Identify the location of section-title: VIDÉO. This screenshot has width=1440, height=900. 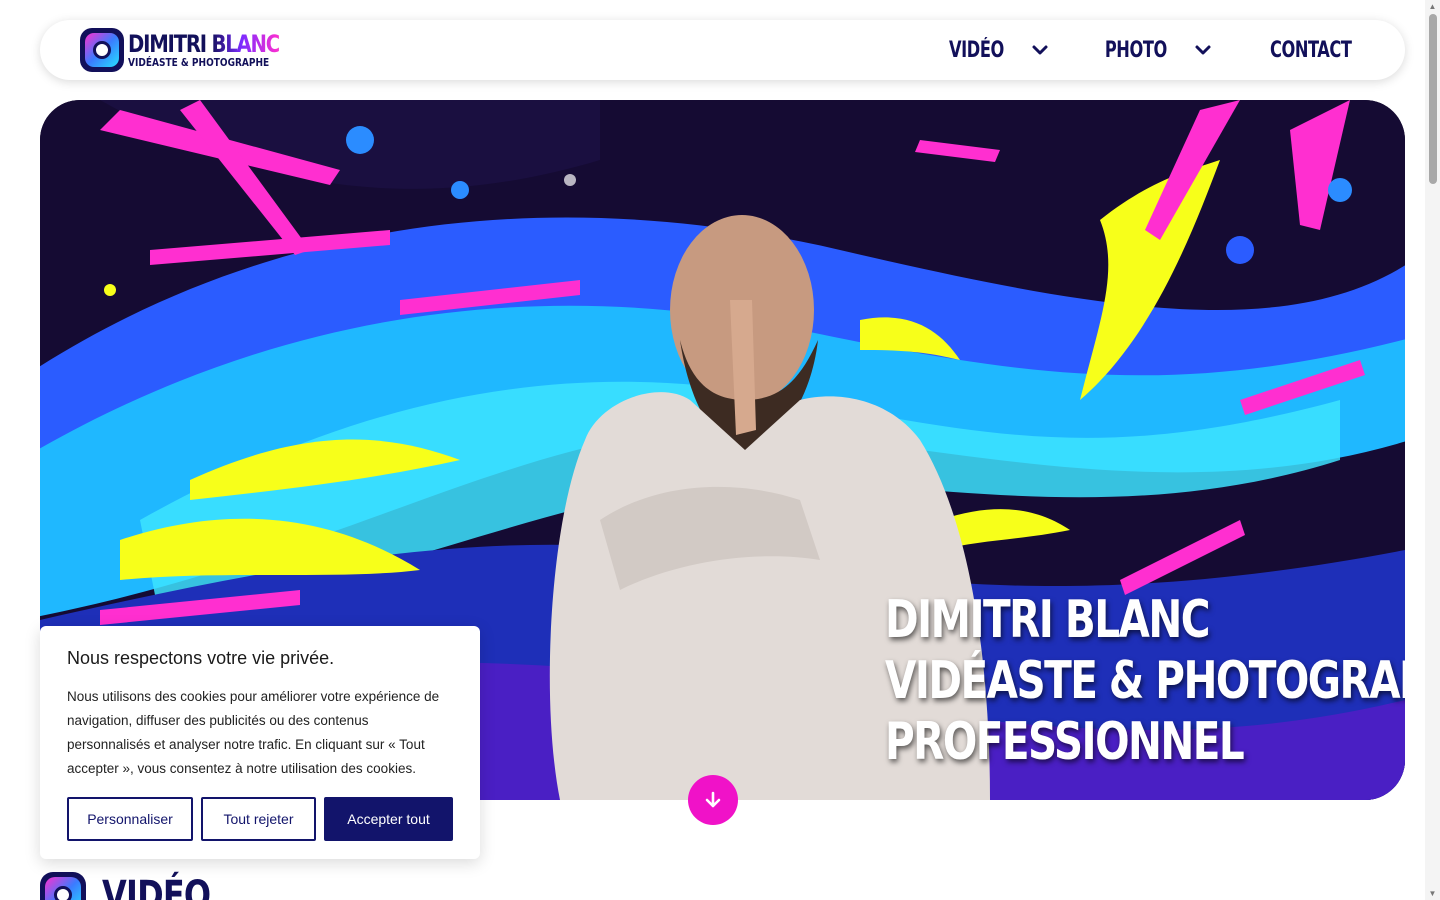
(156, 886).